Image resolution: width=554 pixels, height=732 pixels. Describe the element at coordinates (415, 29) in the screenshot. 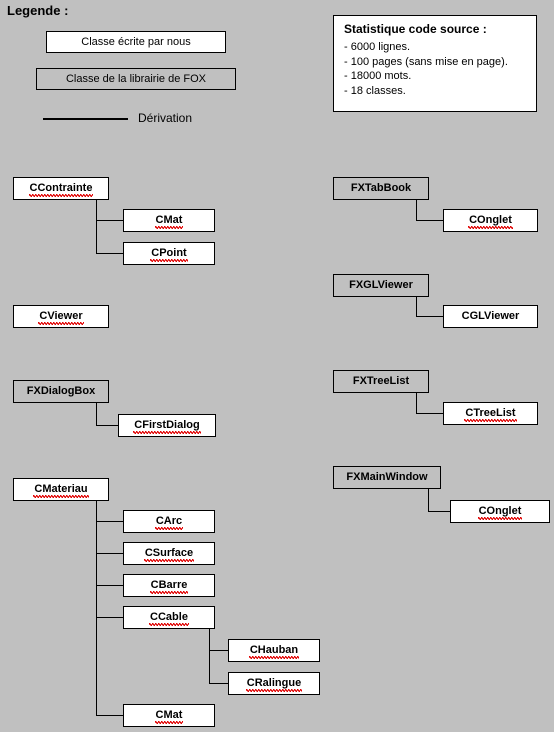

I see `statistics-title: Statistique code source :` at that location.